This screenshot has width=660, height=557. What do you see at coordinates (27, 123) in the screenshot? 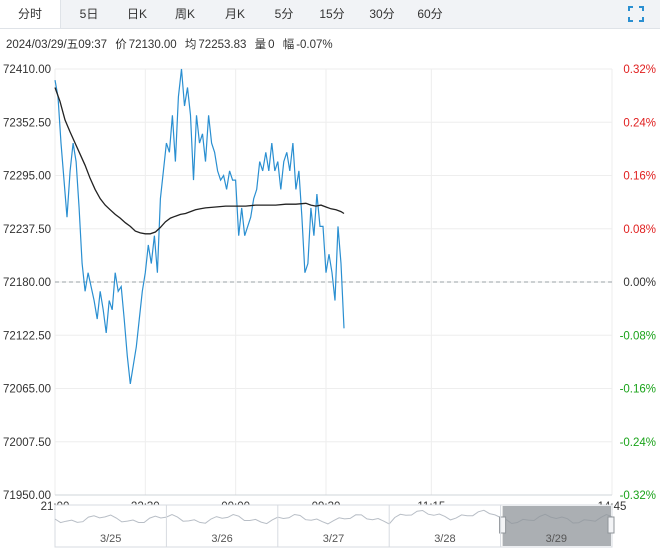
I see `y-tick-label: 72352.50` at bounding box center [27, 123].